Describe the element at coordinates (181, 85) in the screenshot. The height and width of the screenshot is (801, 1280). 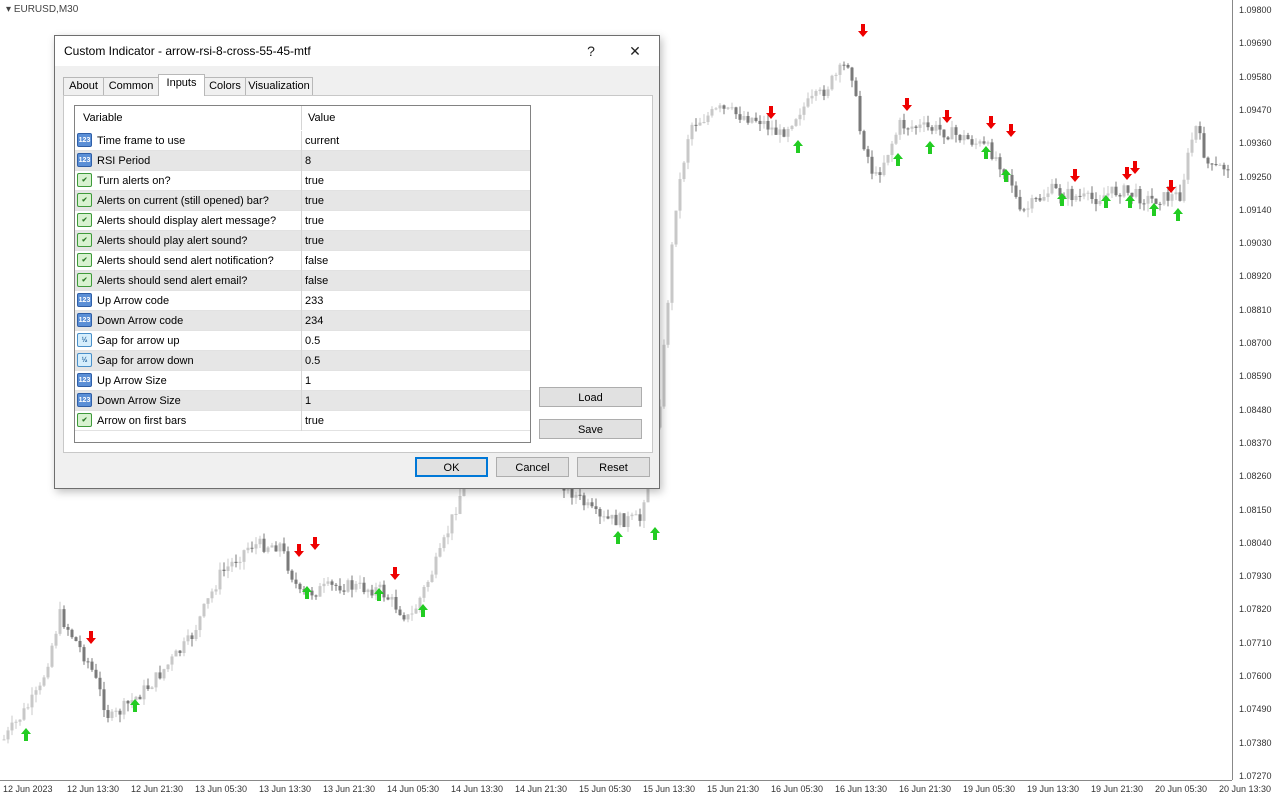
I see `tab-inputs: Inputs` at that location.